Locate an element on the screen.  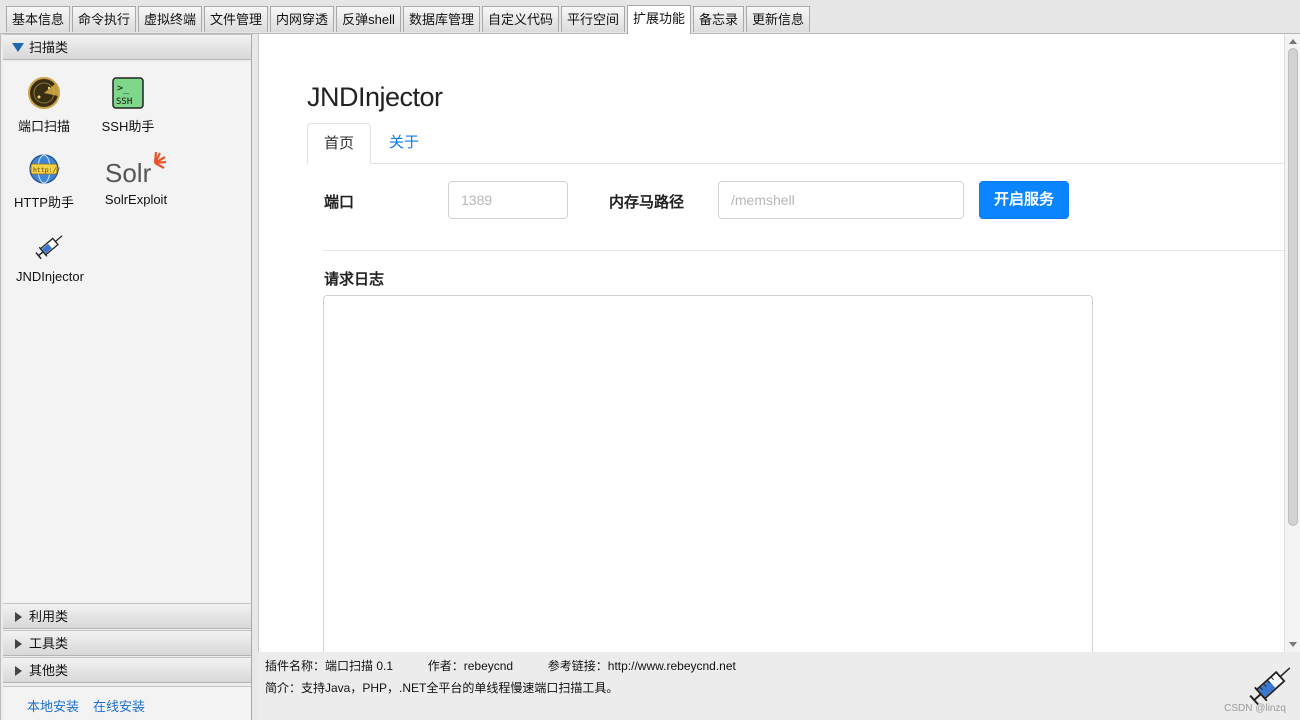
scroll-up-arrow-icon is located at coordinates (1293, 41).